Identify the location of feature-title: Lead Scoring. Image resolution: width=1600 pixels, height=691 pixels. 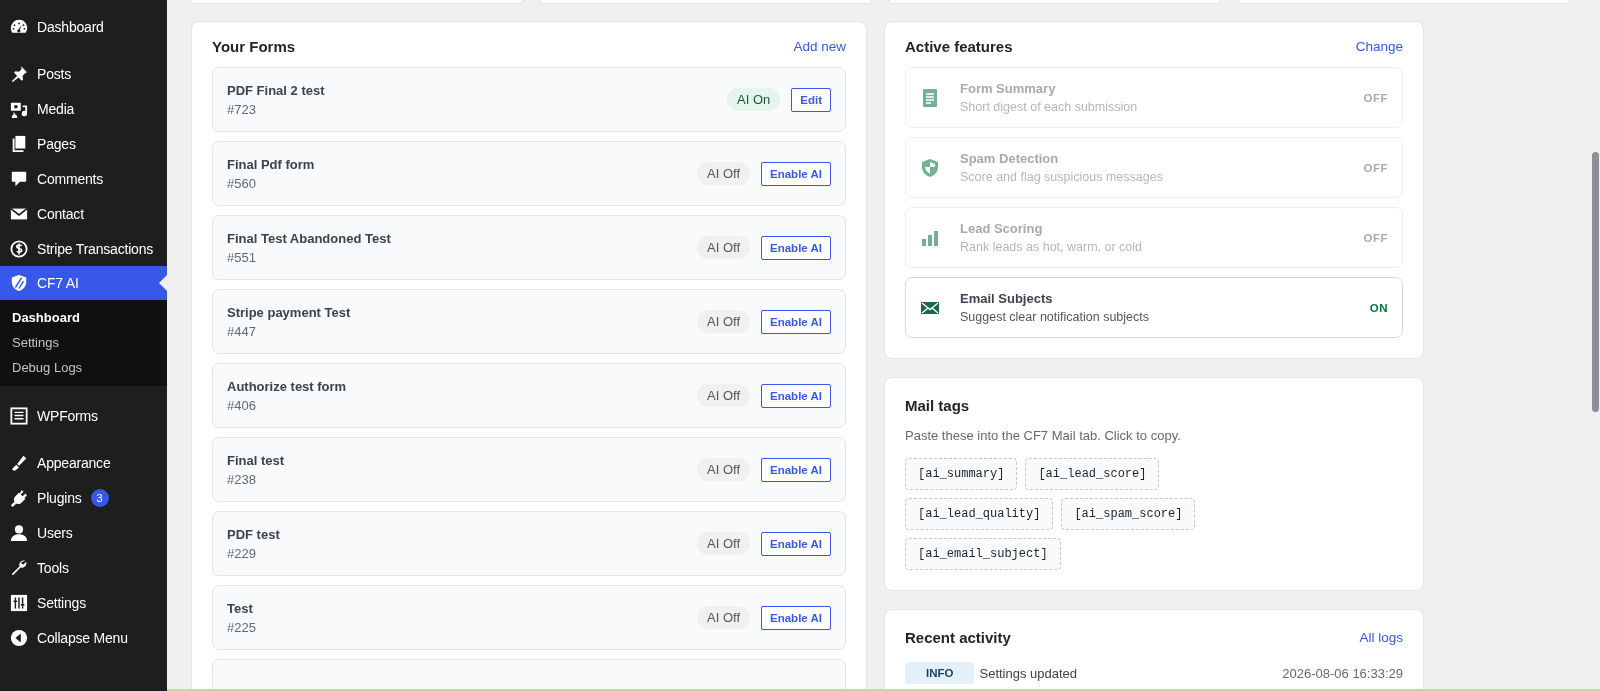
(1002, 228).